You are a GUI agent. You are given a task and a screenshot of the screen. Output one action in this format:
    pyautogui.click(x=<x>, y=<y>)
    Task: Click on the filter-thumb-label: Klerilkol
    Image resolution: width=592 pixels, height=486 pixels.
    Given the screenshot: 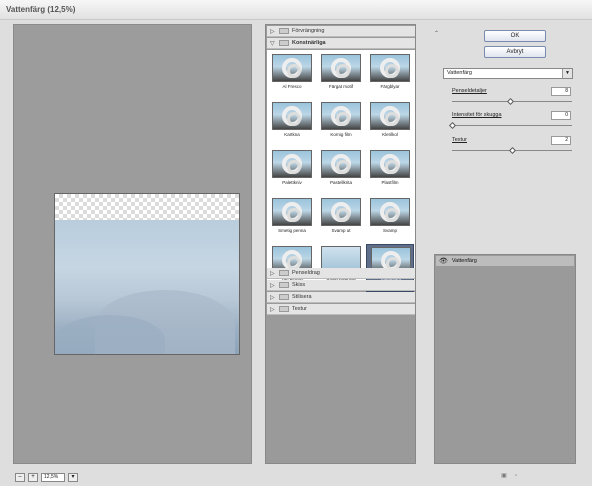 What is the action you would take?
    pyautogui.click(x=390, y=134)
    